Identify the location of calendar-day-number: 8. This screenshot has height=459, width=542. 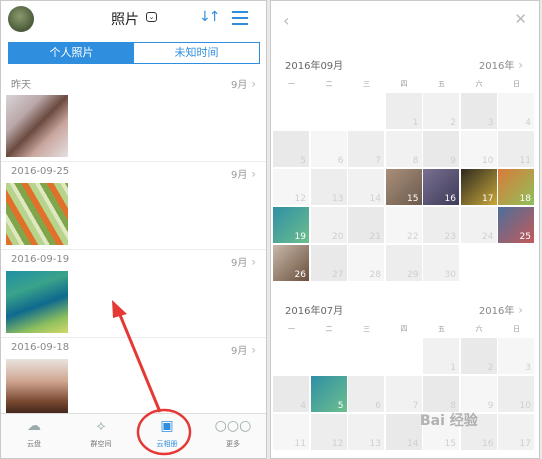
(415, 161).